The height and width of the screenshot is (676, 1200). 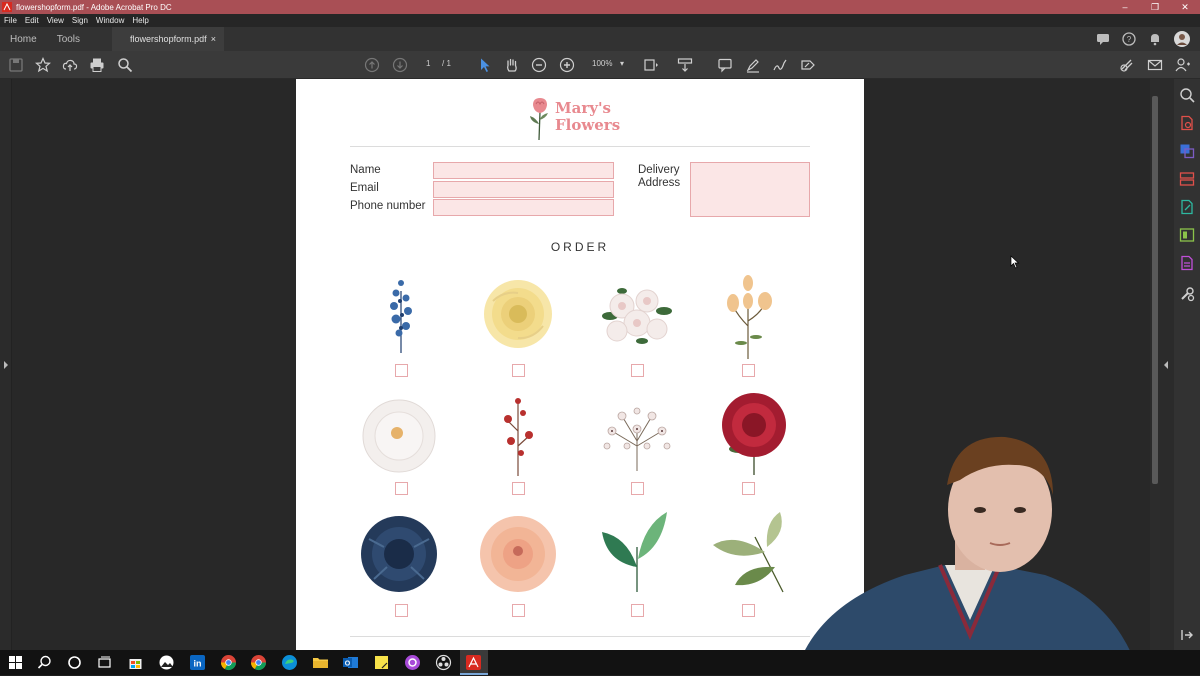 I want to click on chrome-profile-icon, so click(x=228, y=662).